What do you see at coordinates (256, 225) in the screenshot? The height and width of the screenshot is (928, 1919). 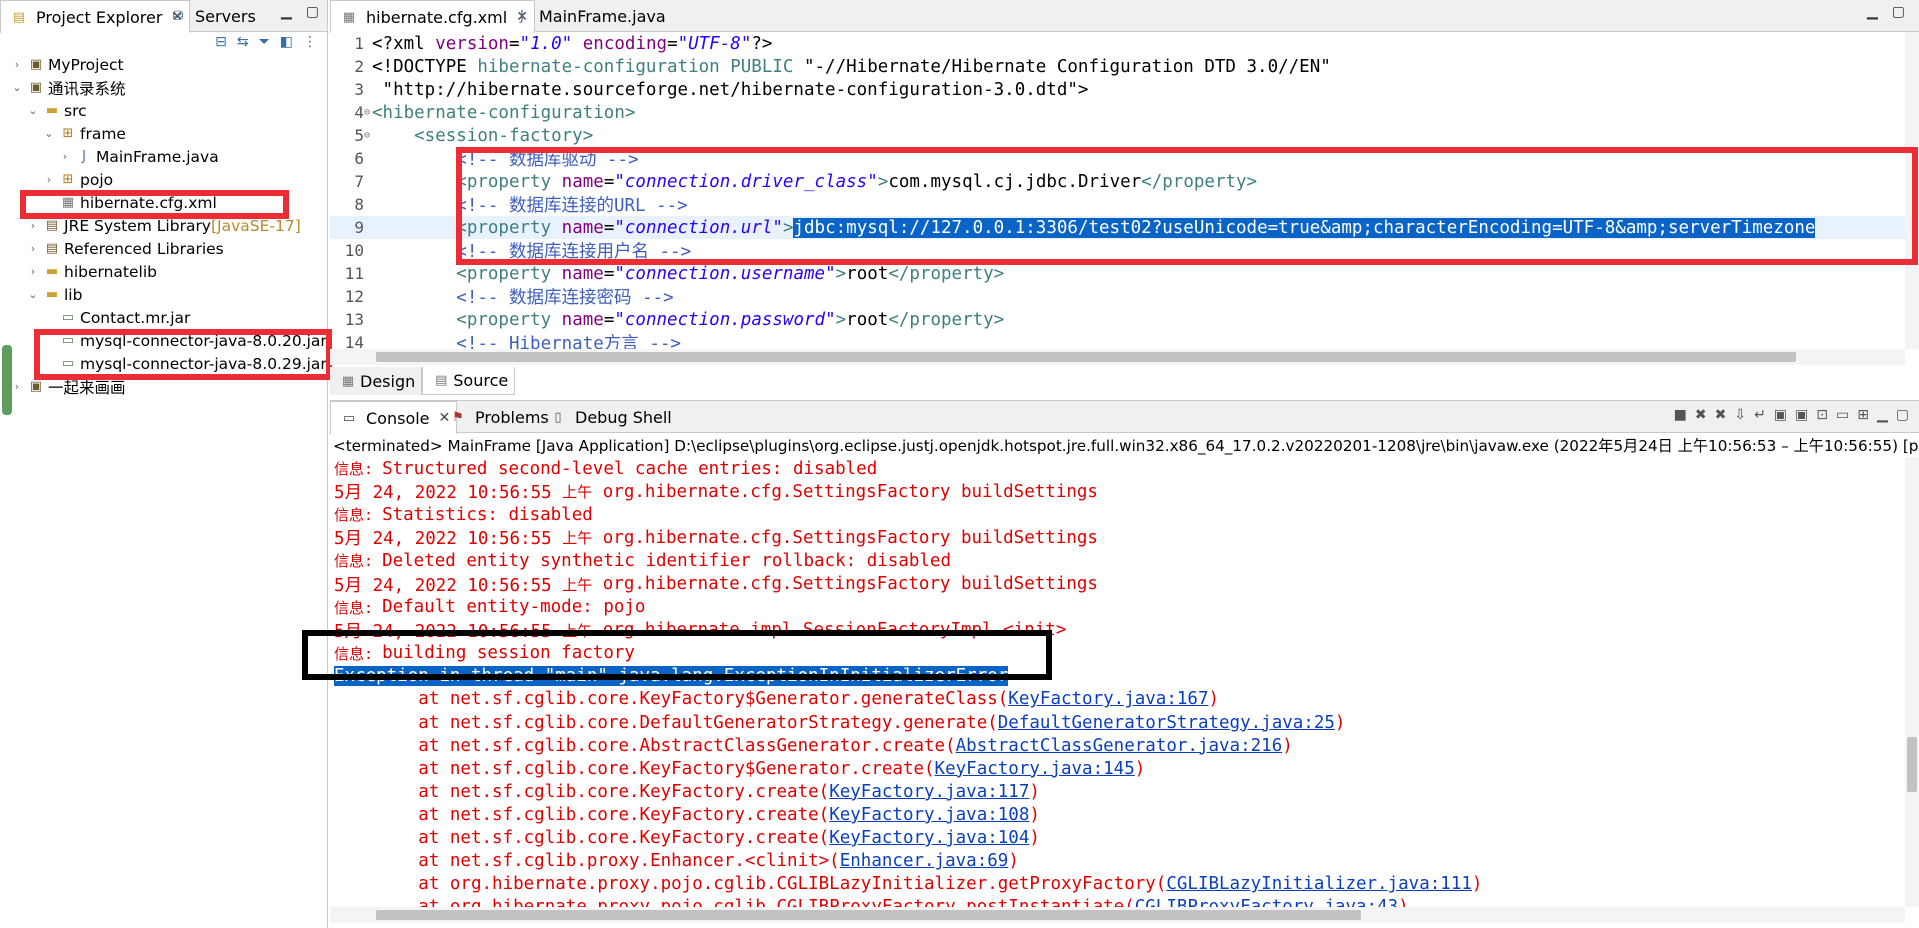 I see `tree-item-decoration: [JavaSE-17]` at bounding box center [256, 225].